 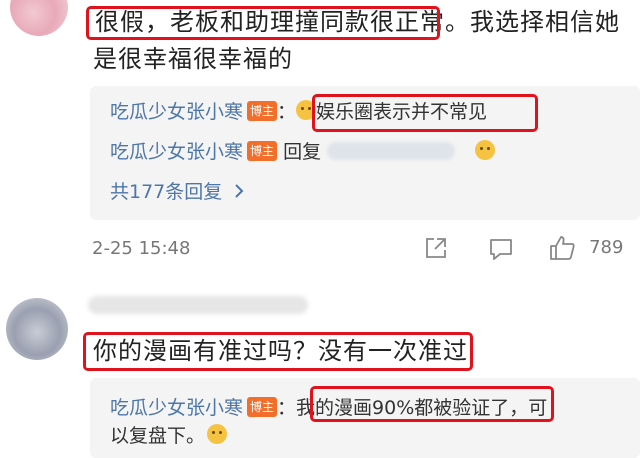 I want to click on reply-body-line2-text: 以复盘下。, so click(x=158, y=436).